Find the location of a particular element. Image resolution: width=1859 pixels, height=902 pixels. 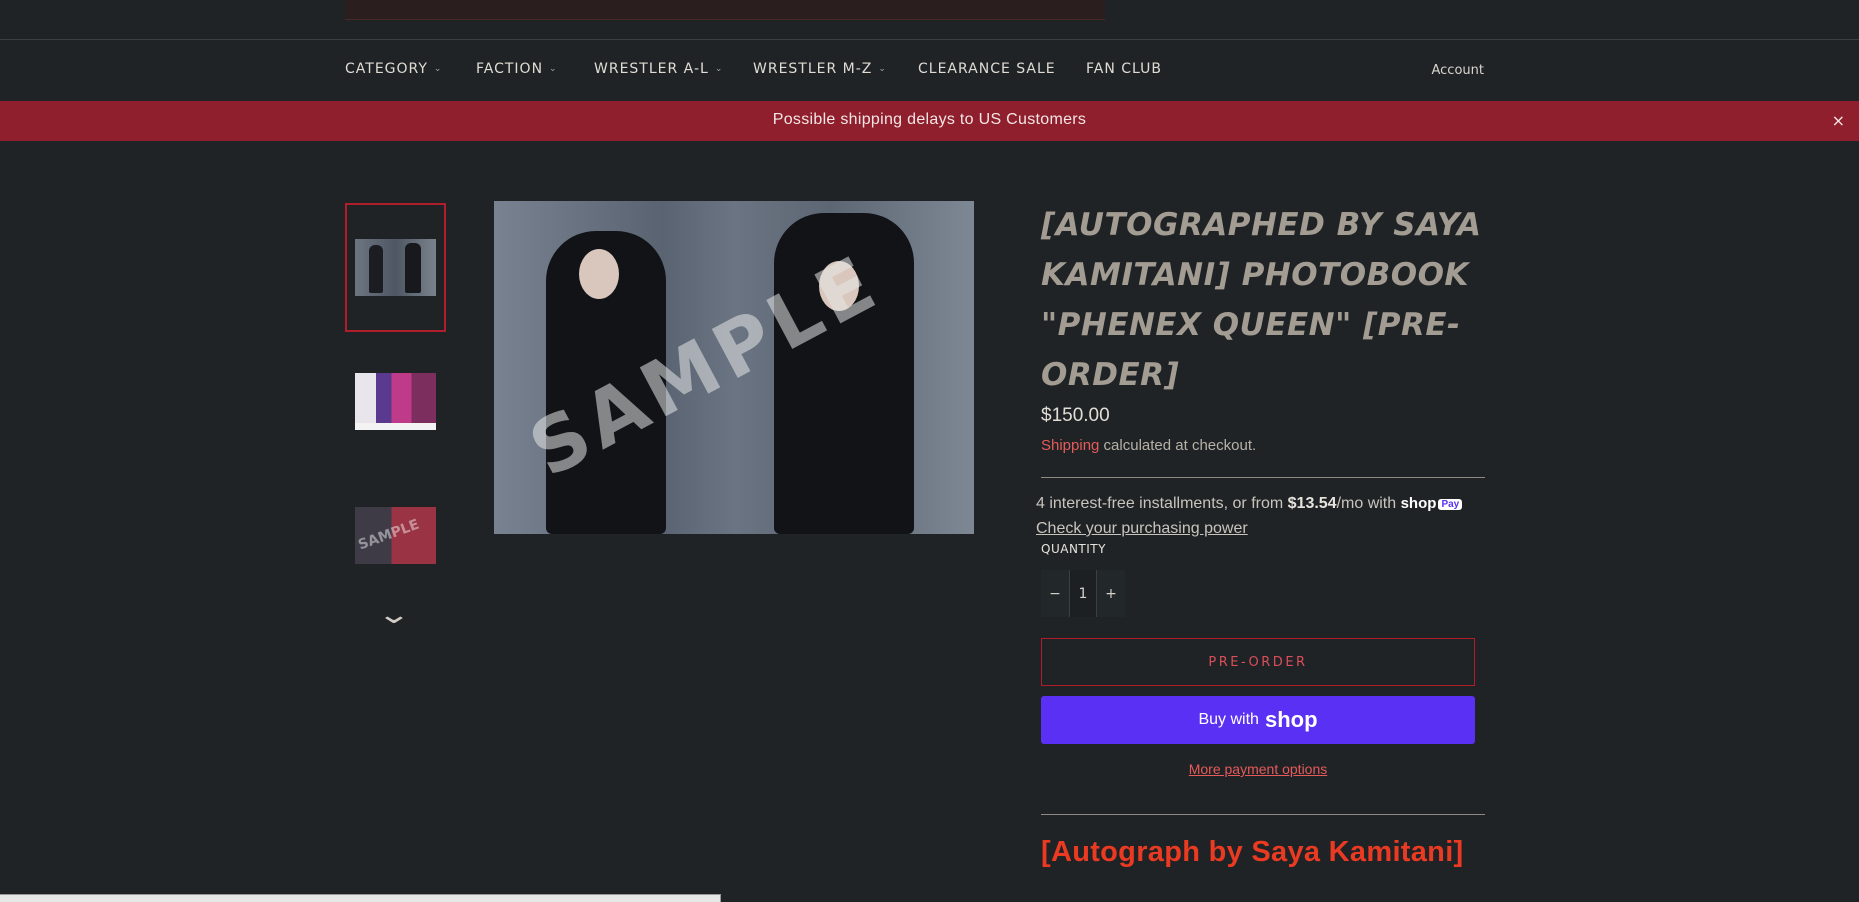

nav-item-label: WRESTLER M-Z is located at coordinates (813, 69).